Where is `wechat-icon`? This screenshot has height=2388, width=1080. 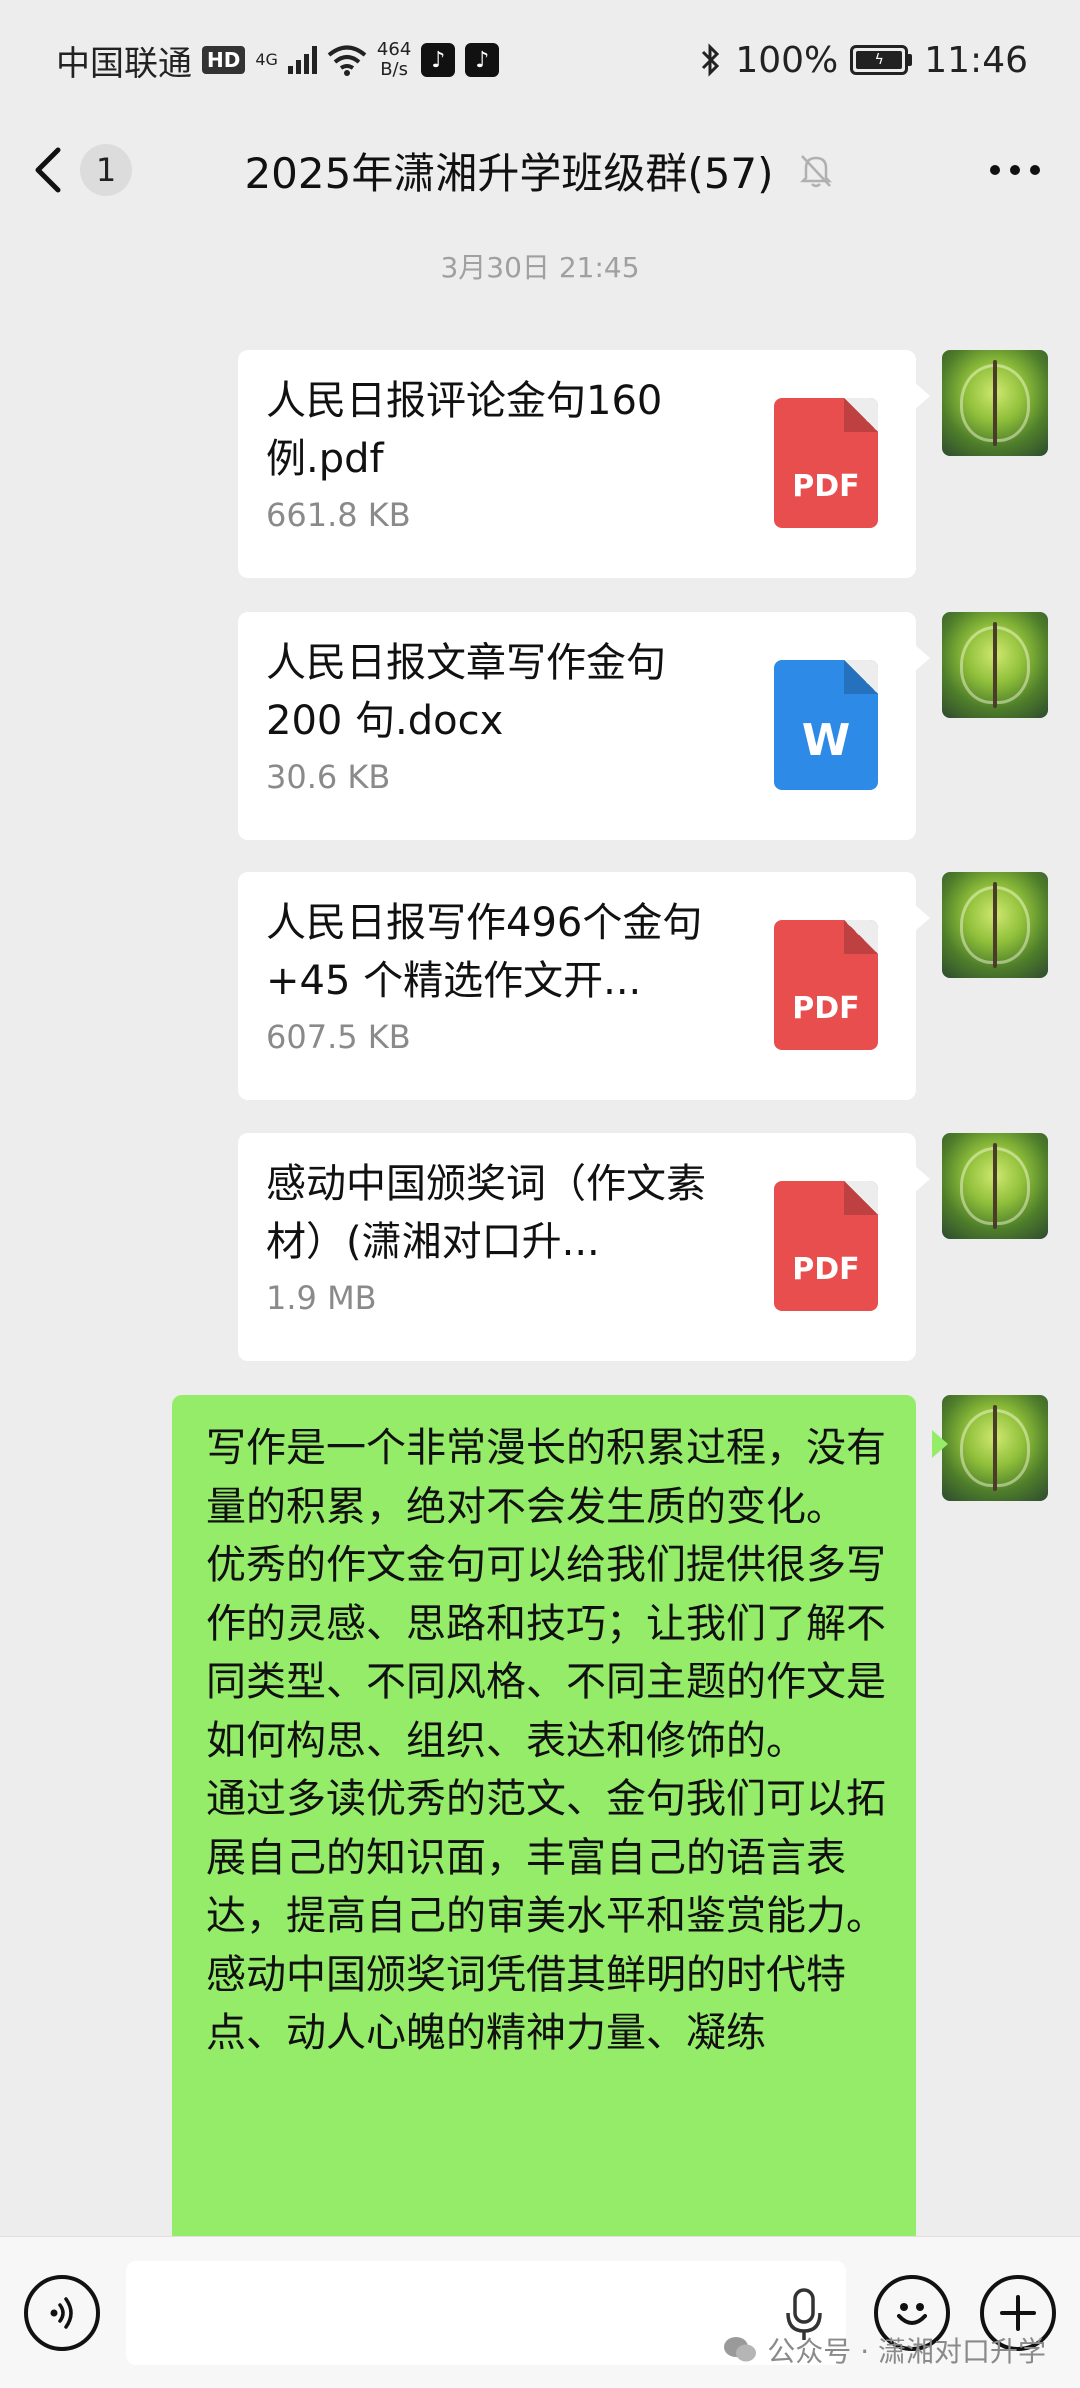
wechat-icon is located at coordinates (740, 2349).